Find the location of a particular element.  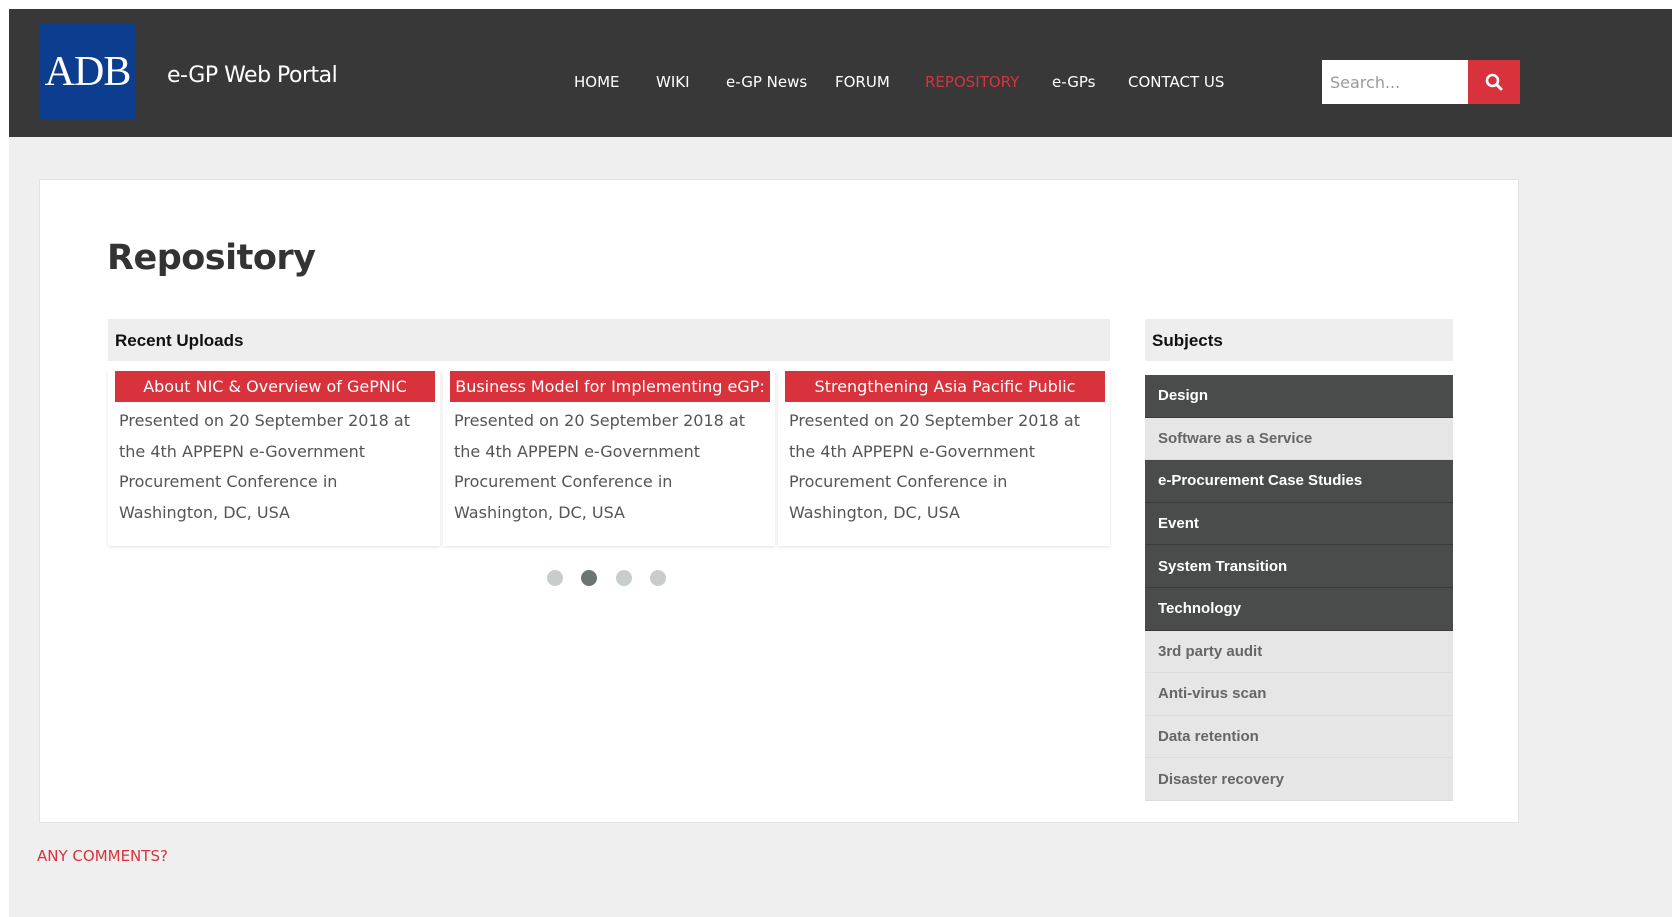

nav-home: HOME is located at coordinates (597, 82).